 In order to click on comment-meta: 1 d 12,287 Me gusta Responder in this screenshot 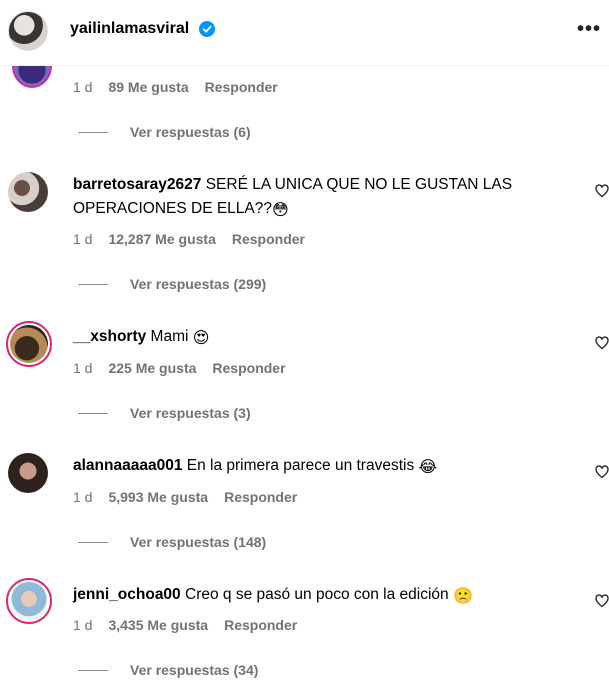, I will do `click(189, 239)`.